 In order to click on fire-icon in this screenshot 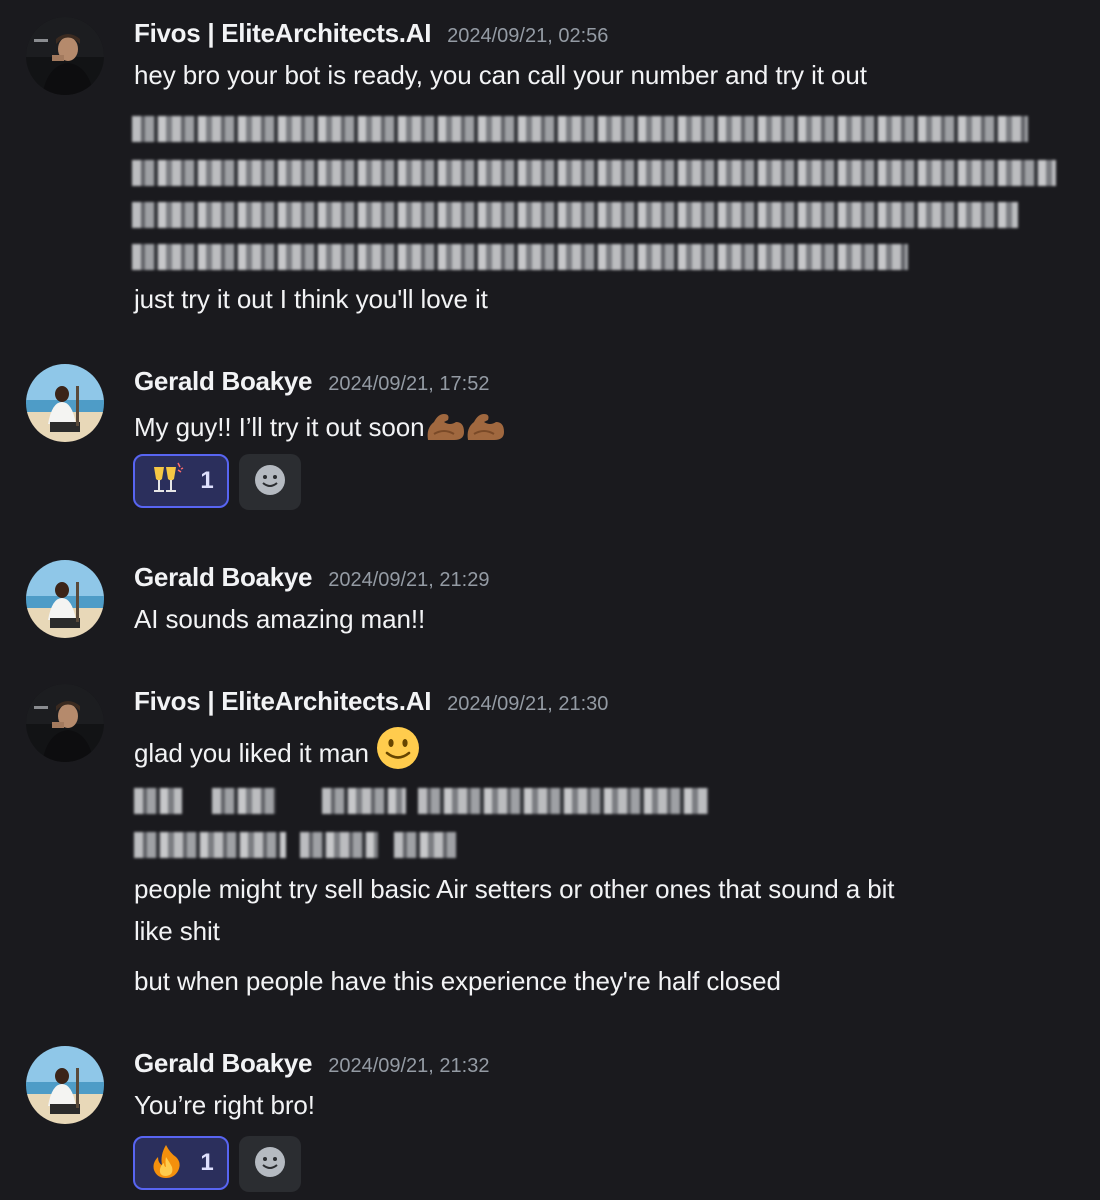, I will do `click(166, 1163)`.